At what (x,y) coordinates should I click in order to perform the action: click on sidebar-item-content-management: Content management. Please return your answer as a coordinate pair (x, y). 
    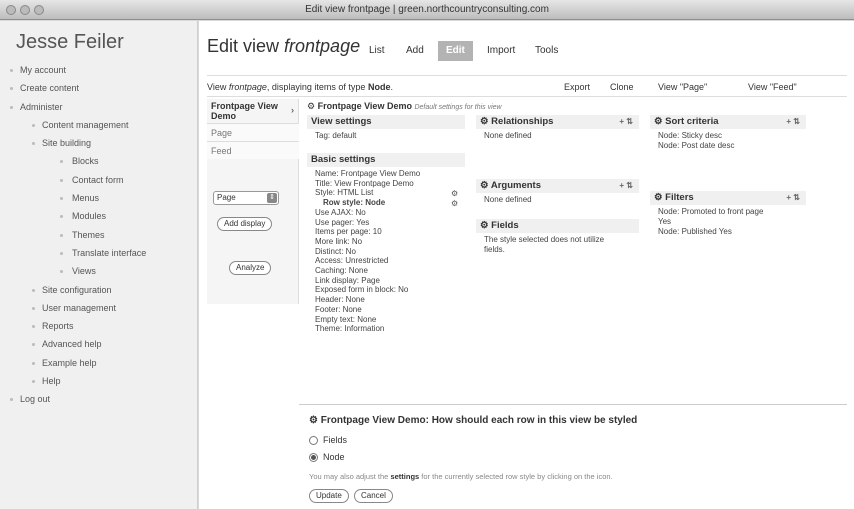
    Looking at the image, I should click on (99, 125).